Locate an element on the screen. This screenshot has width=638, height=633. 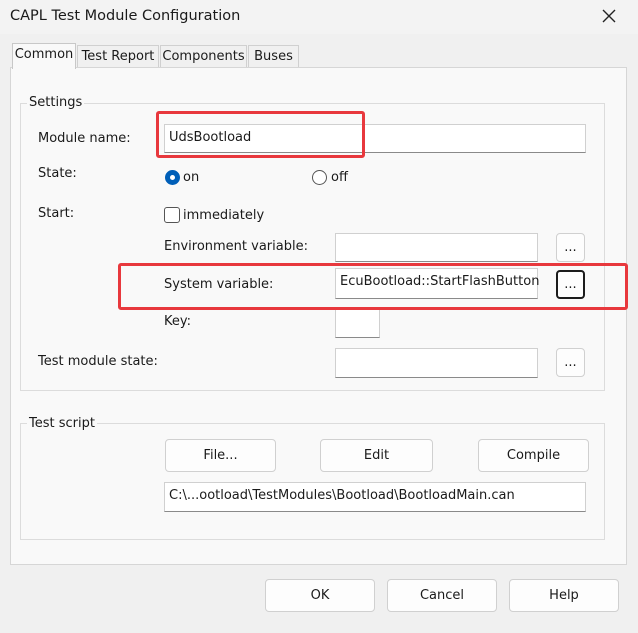
immediately-label: immediately is located at coordinates (224, 215).